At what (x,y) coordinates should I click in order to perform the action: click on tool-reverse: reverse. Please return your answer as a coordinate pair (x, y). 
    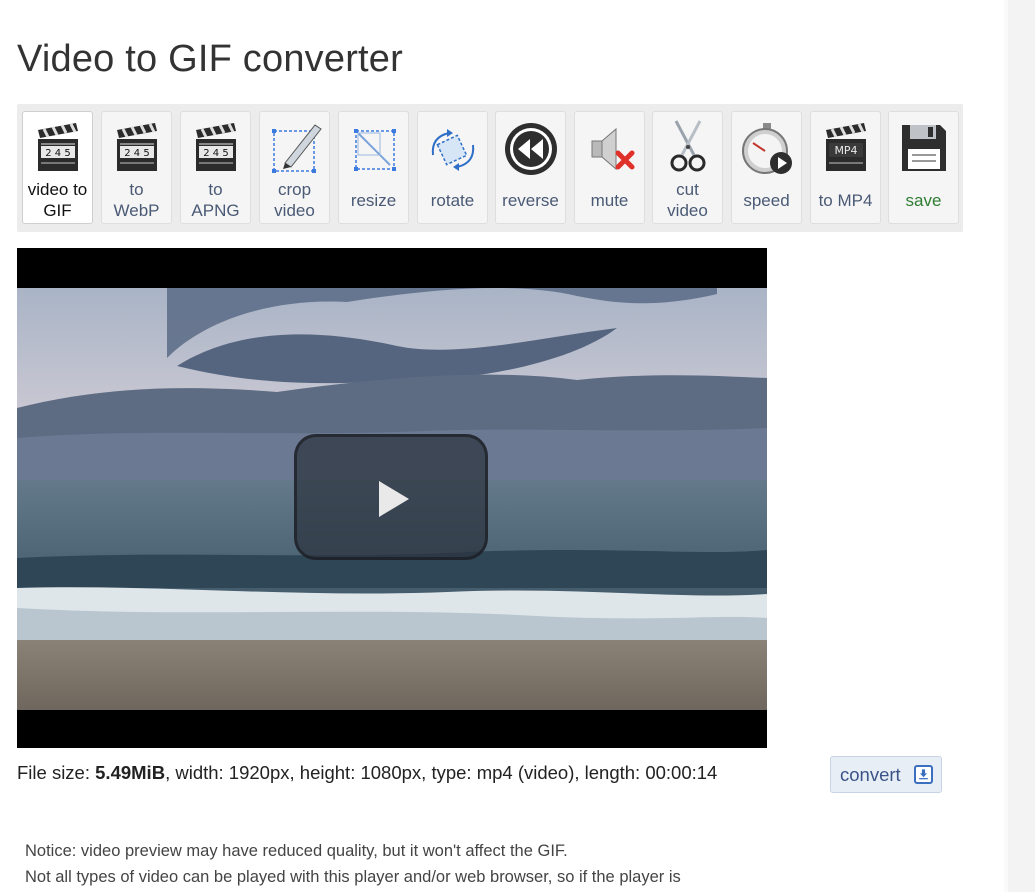
    Looking at the image, I should click on (530, 167).